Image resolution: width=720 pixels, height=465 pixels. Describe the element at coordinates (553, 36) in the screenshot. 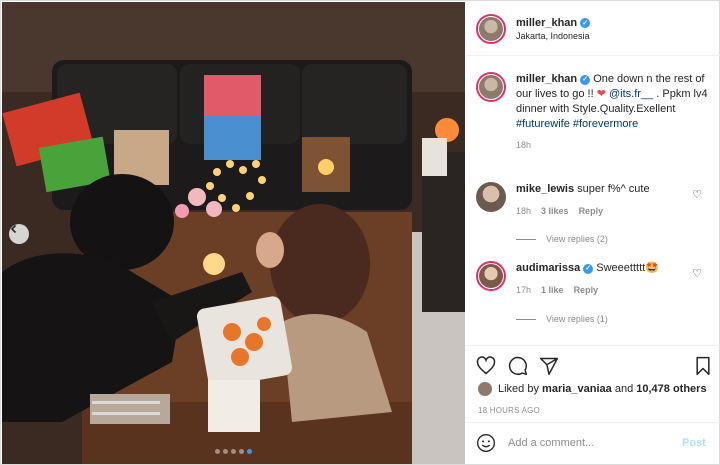

I see `post-location: Jakarta, Indonesia` at that location.